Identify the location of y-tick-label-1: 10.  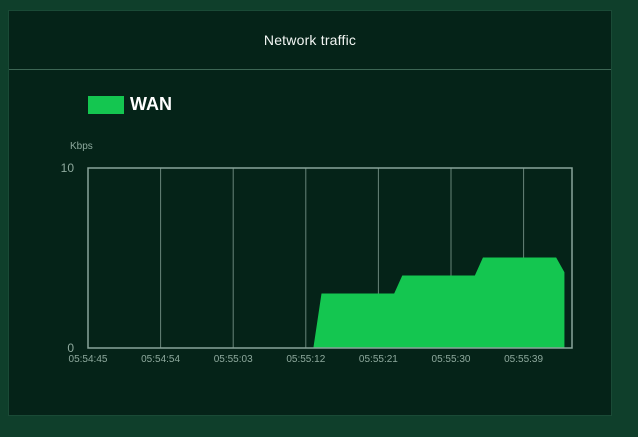
(68, 168).